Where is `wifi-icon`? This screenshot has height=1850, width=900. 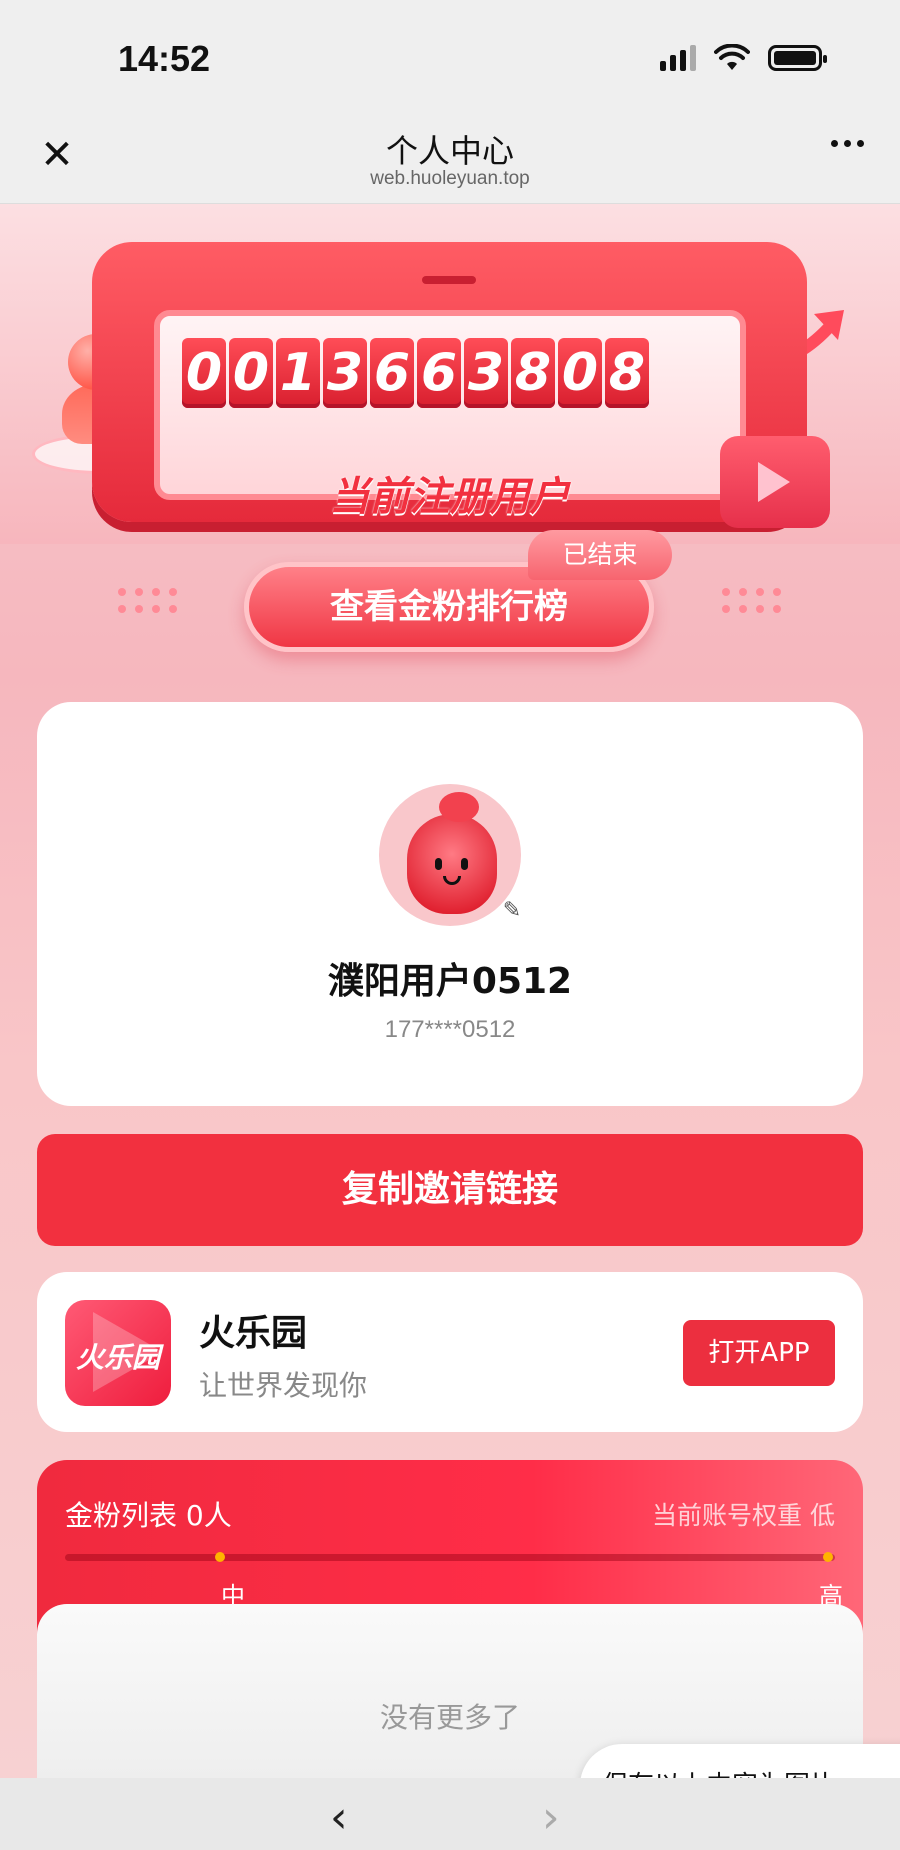
wifi-icon is located at coordinates (732, 57).